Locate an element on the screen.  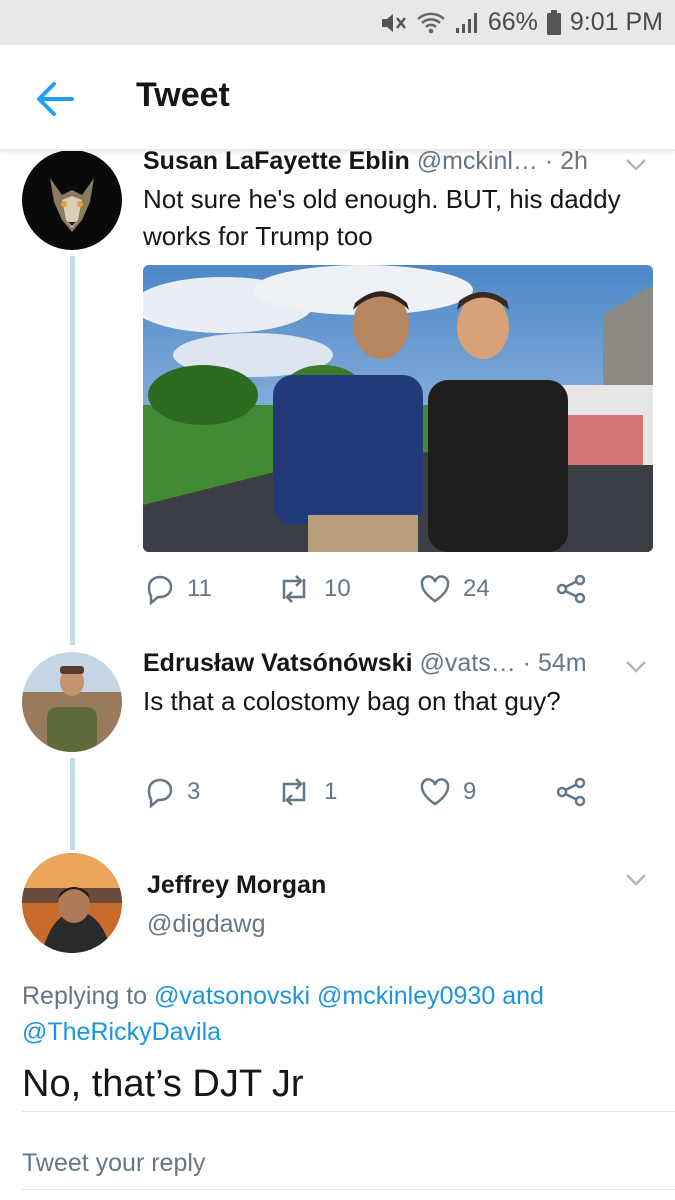
replying-prefix: Replying to is located at coordinates (85, 996).